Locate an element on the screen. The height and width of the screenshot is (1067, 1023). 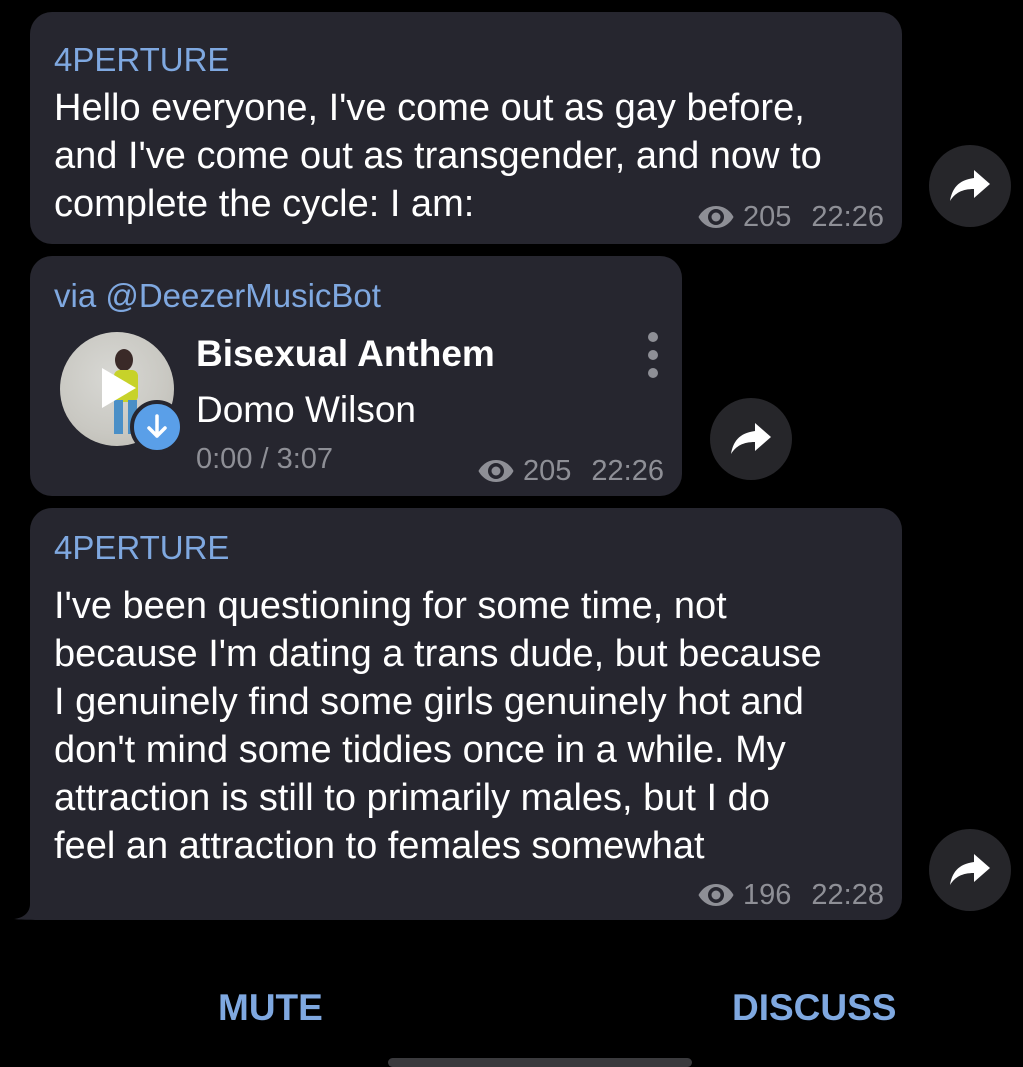
track-title: Bisexual Anthem is located at coordinates (345, 353).